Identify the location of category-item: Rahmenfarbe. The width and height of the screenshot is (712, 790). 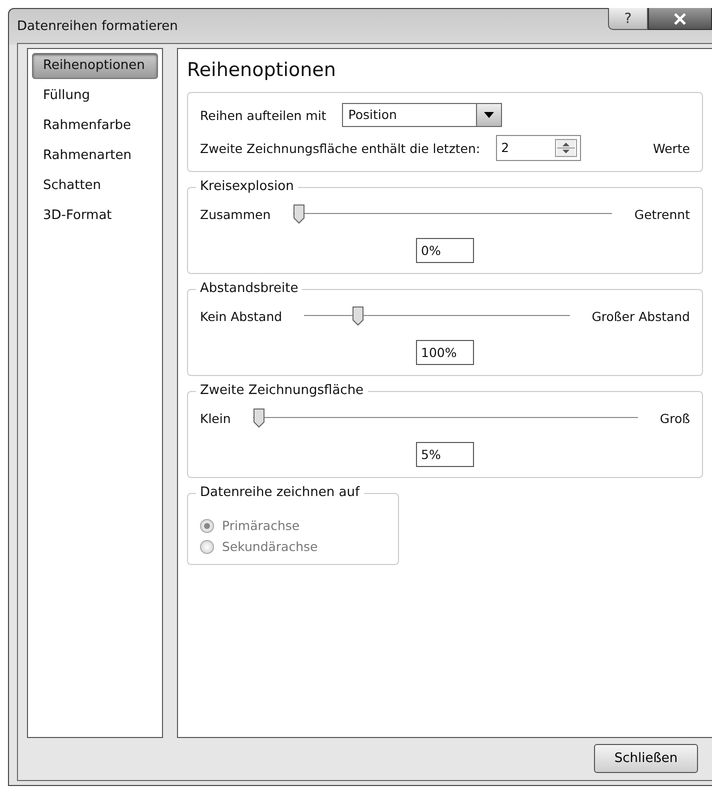
(95, 126).